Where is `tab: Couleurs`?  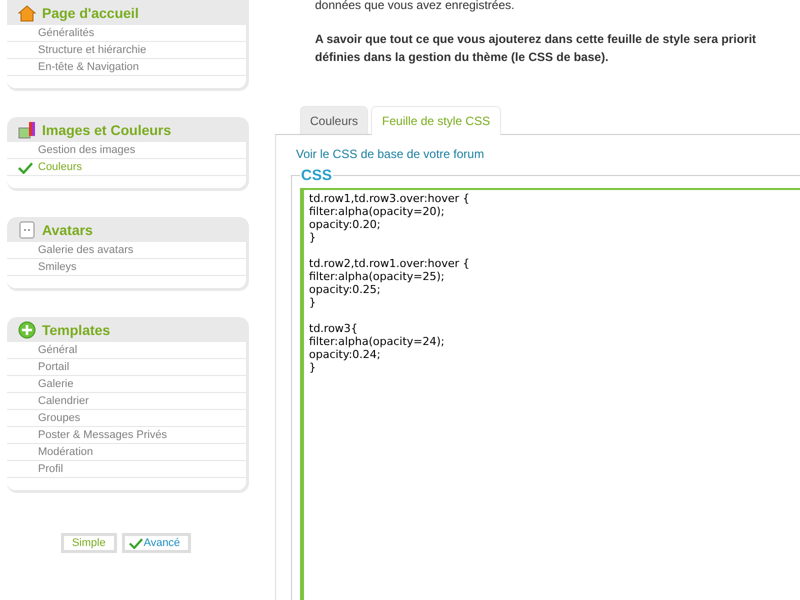 tab: Couleurs is located at coordinates (334, 120).